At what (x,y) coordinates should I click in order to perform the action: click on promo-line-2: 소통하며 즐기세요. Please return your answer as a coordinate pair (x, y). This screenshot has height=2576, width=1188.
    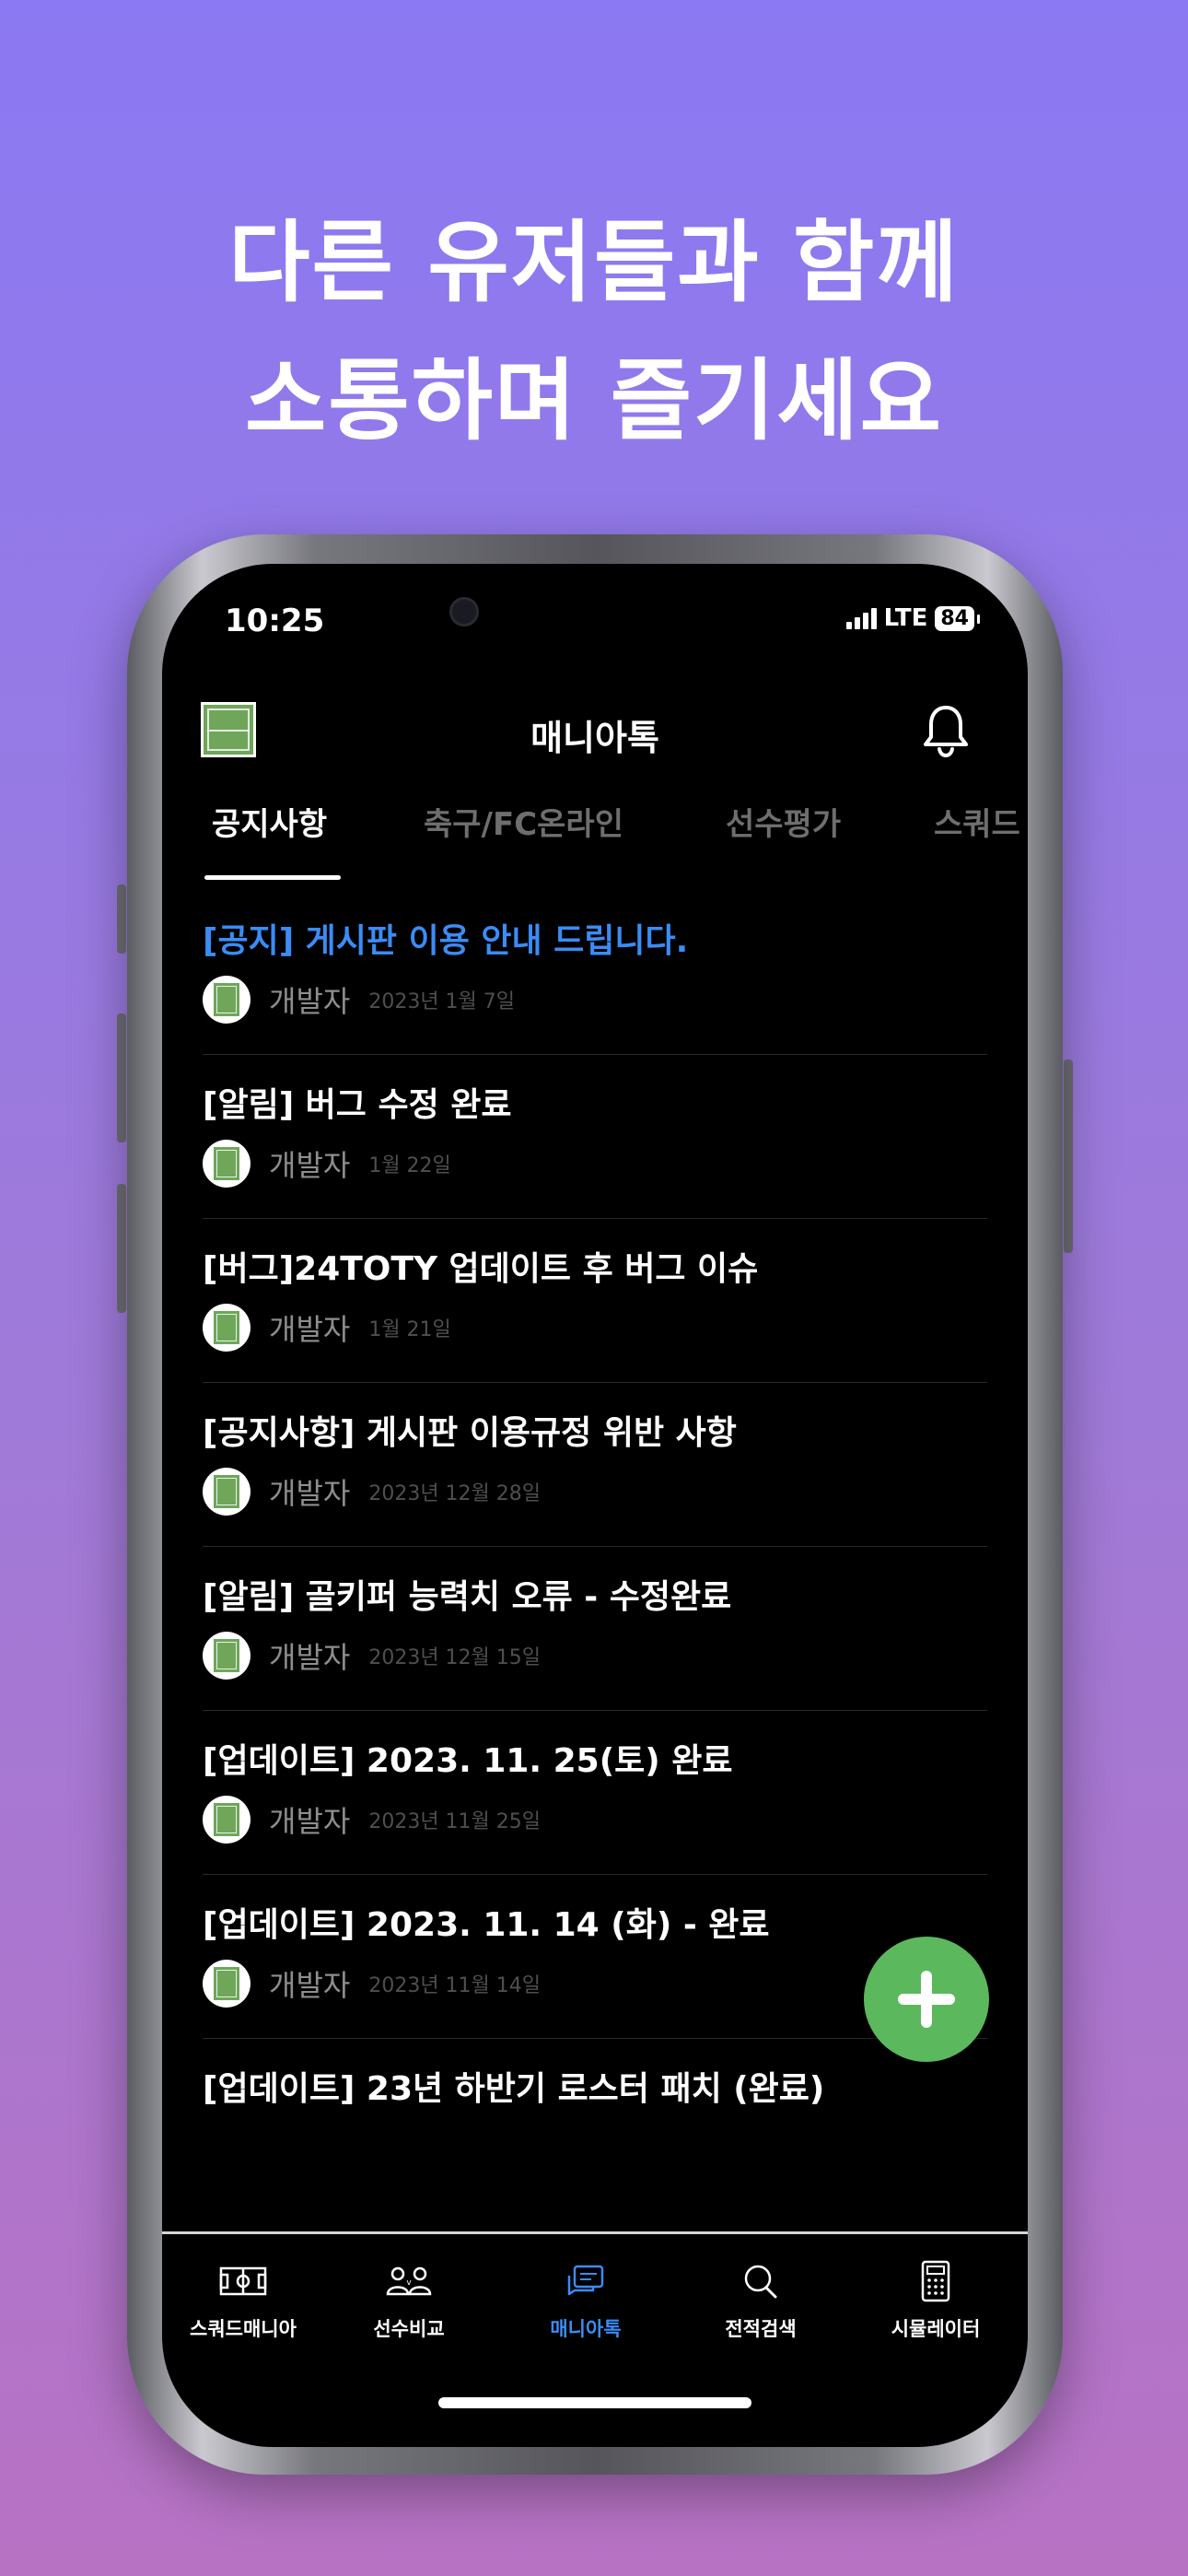
    Looking at the image, I should click on (594, 400).